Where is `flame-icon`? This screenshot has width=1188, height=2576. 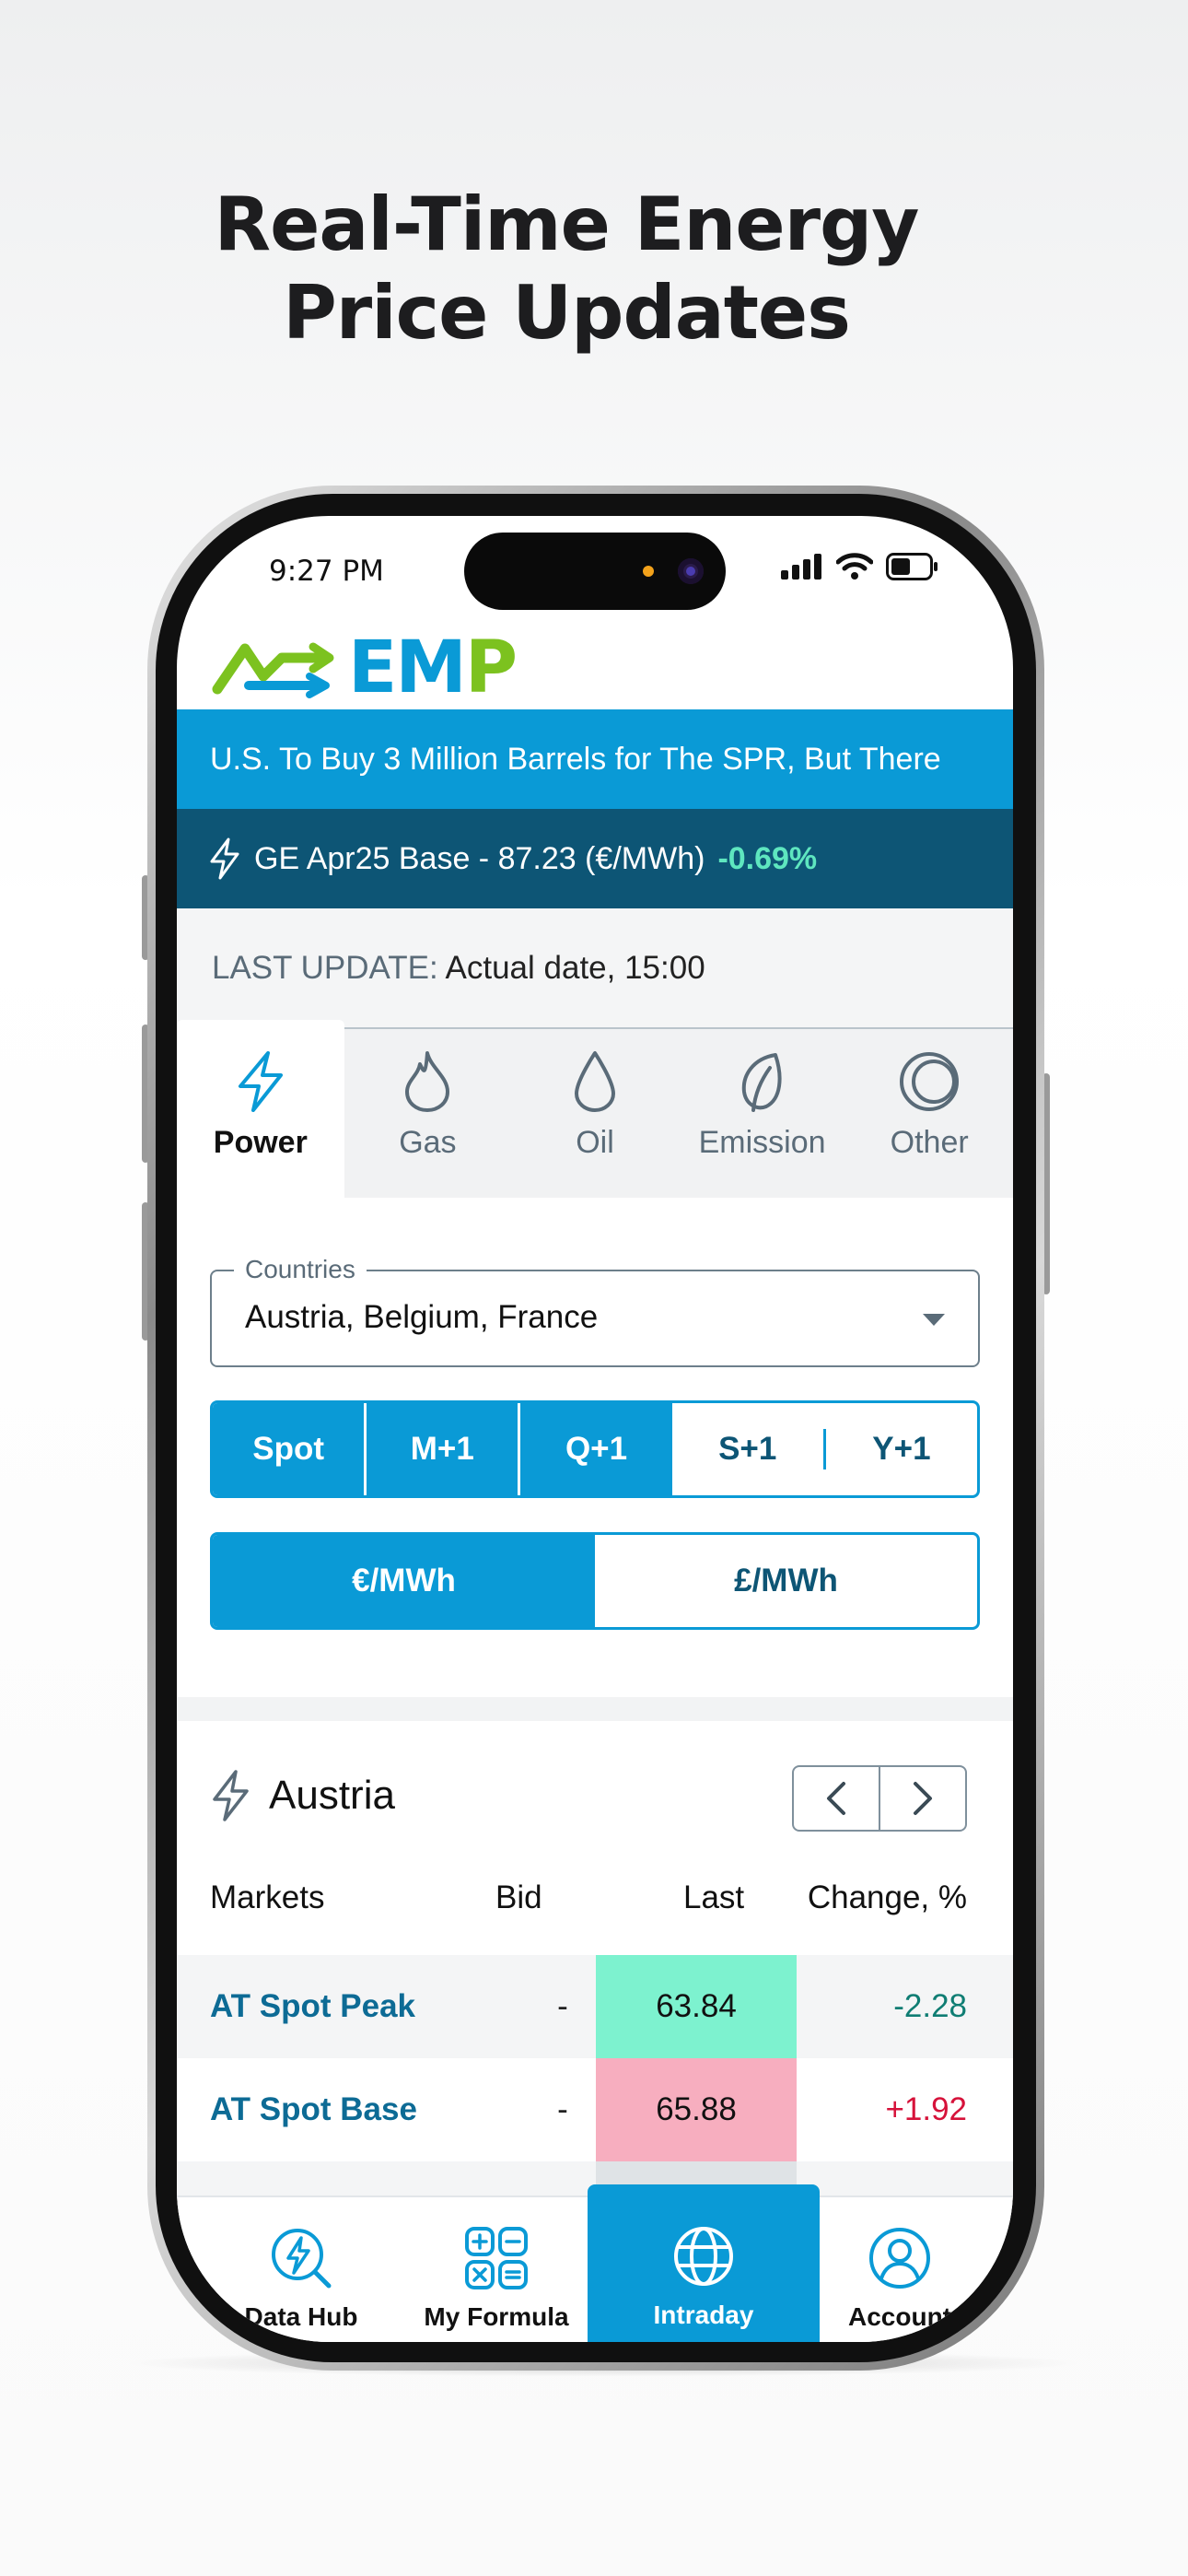
flame-icon is located at coordinates (427, 1081).